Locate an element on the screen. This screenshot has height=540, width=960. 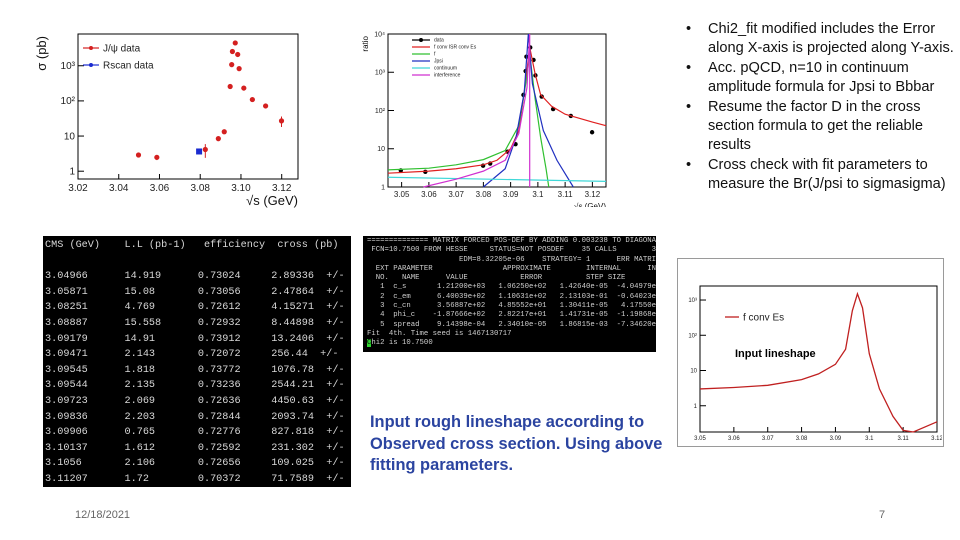
terminal-prompt-text: hi2 is 10.7500 is located at coordinates (402, 343).